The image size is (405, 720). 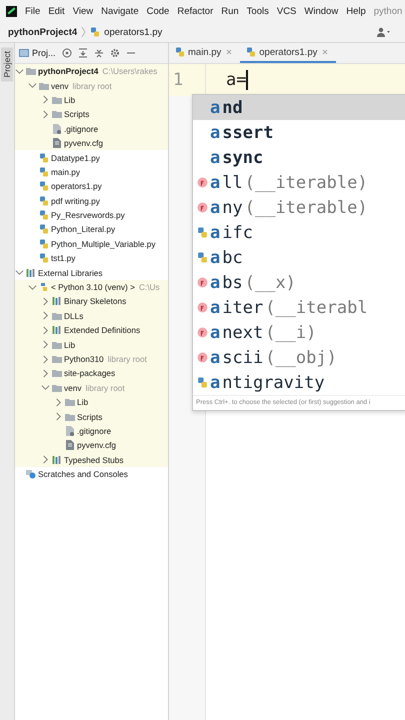 I want to click on tree-item: Python_Multiple_Variable.py, so click(x=91, y=244).